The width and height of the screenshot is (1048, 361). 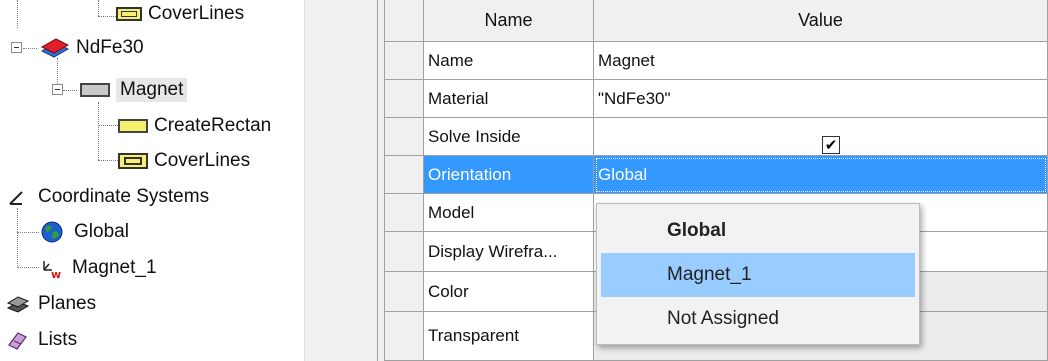 I want to click on tree-item-coverlines-top: CoverLines, so click(x=180, y=15).